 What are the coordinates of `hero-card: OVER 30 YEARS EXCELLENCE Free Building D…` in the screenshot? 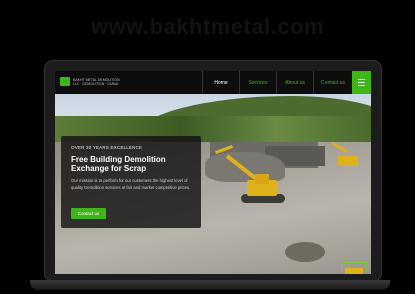 It's located at (131, 182).